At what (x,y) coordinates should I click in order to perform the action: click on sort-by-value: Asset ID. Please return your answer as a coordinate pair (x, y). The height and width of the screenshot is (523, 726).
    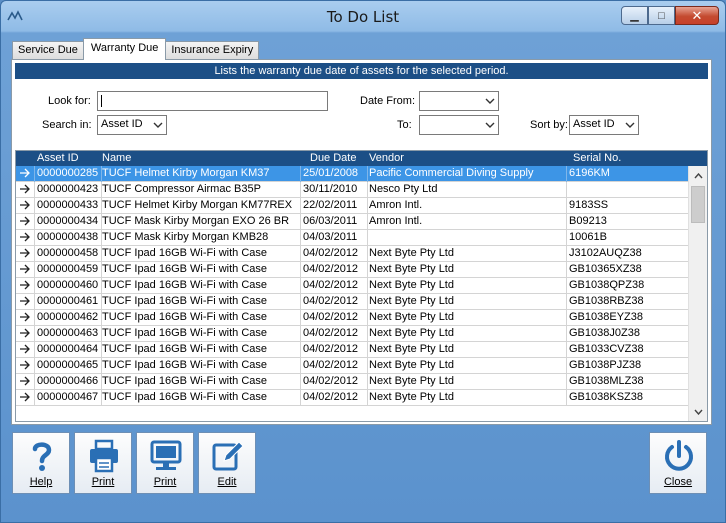
    Looking at the image, I should click on (594, 124).